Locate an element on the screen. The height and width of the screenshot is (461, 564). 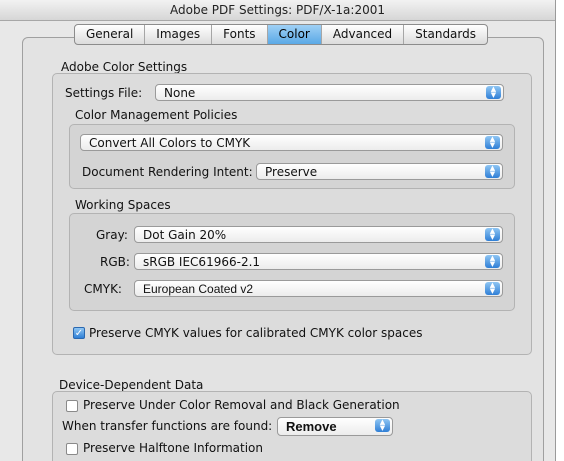
halftone-checkbox is located at coordinates (72, 449).